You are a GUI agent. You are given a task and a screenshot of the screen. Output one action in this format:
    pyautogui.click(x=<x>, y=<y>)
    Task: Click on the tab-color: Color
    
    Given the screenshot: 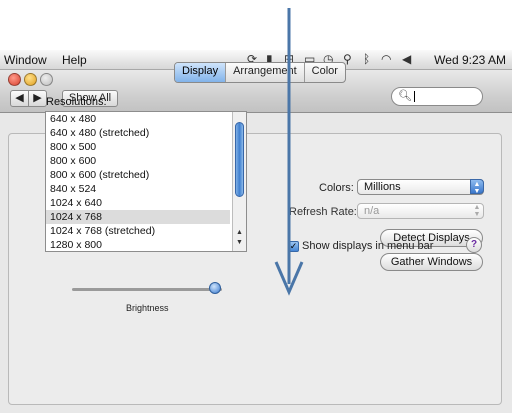 What is the action you would take?
    pyautogui.click(x=325, y=72)
    